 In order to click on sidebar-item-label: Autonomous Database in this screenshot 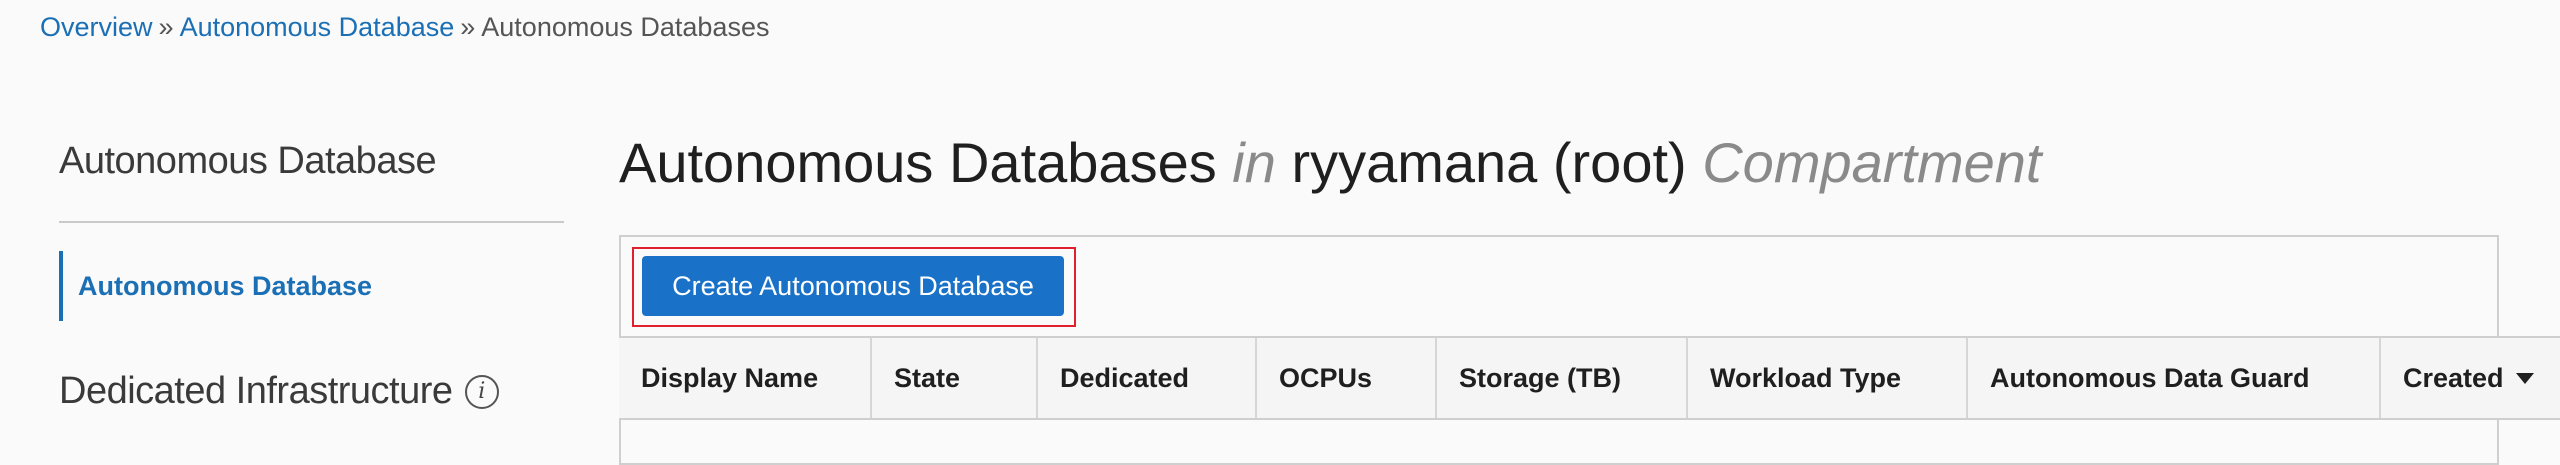, I will do `click(225, 285)`.